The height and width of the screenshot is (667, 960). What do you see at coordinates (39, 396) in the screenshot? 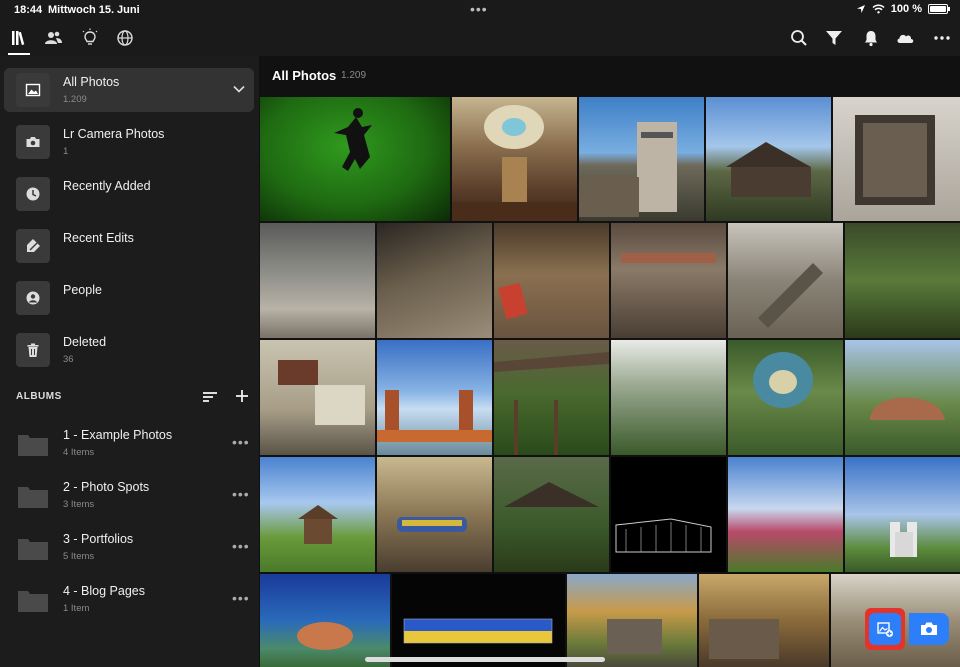
I see `albums-header: ALBUMS` at bounding box center [39, 396].